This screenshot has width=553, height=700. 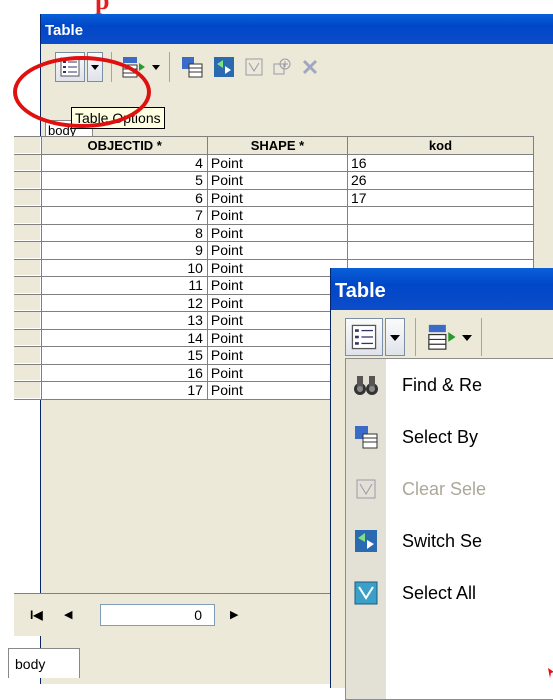 What do you see at coordinates (366, 385) in the screenshot?
I see `binoculars-icon` at bounding box center [366, 385].